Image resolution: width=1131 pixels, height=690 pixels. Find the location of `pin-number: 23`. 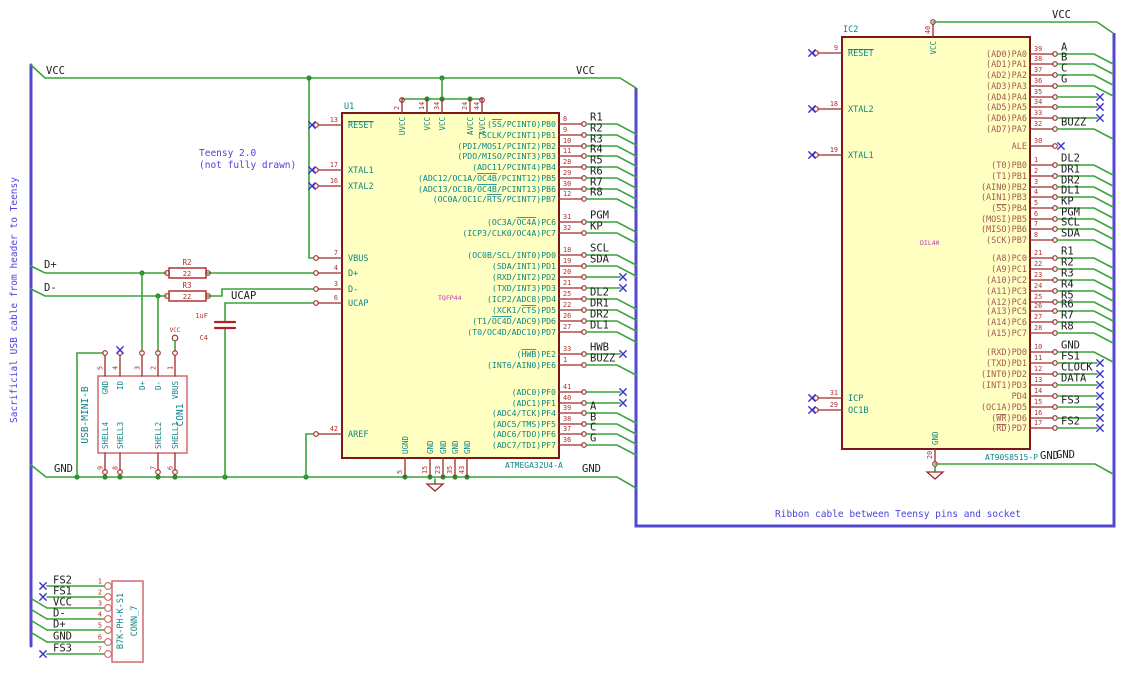

pin-number: 23 is located at coordinates (438, 470).